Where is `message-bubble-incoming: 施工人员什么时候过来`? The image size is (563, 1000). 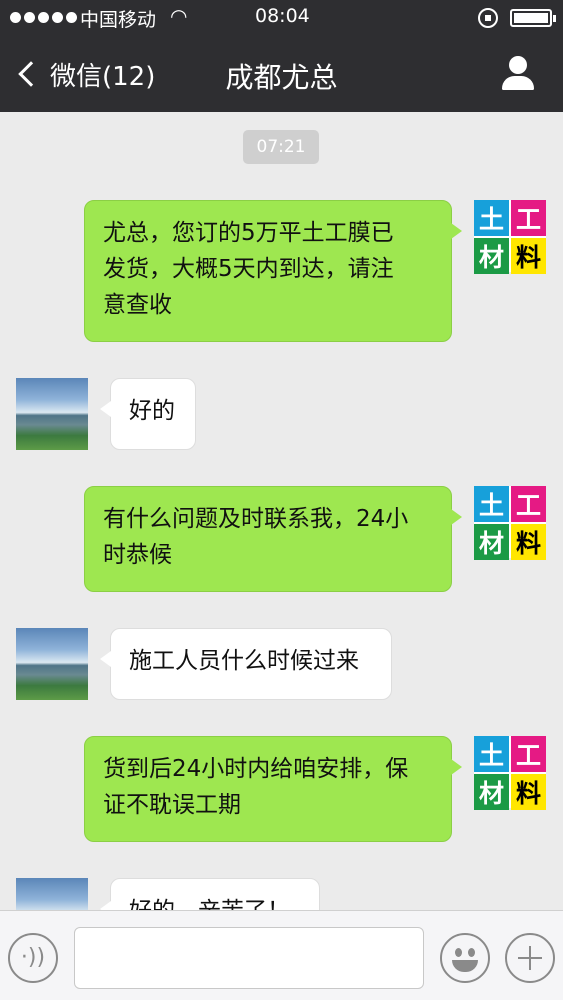
message-bubble-incoming: 施工人员什么时候过来 is located at coordinates (246, 664).